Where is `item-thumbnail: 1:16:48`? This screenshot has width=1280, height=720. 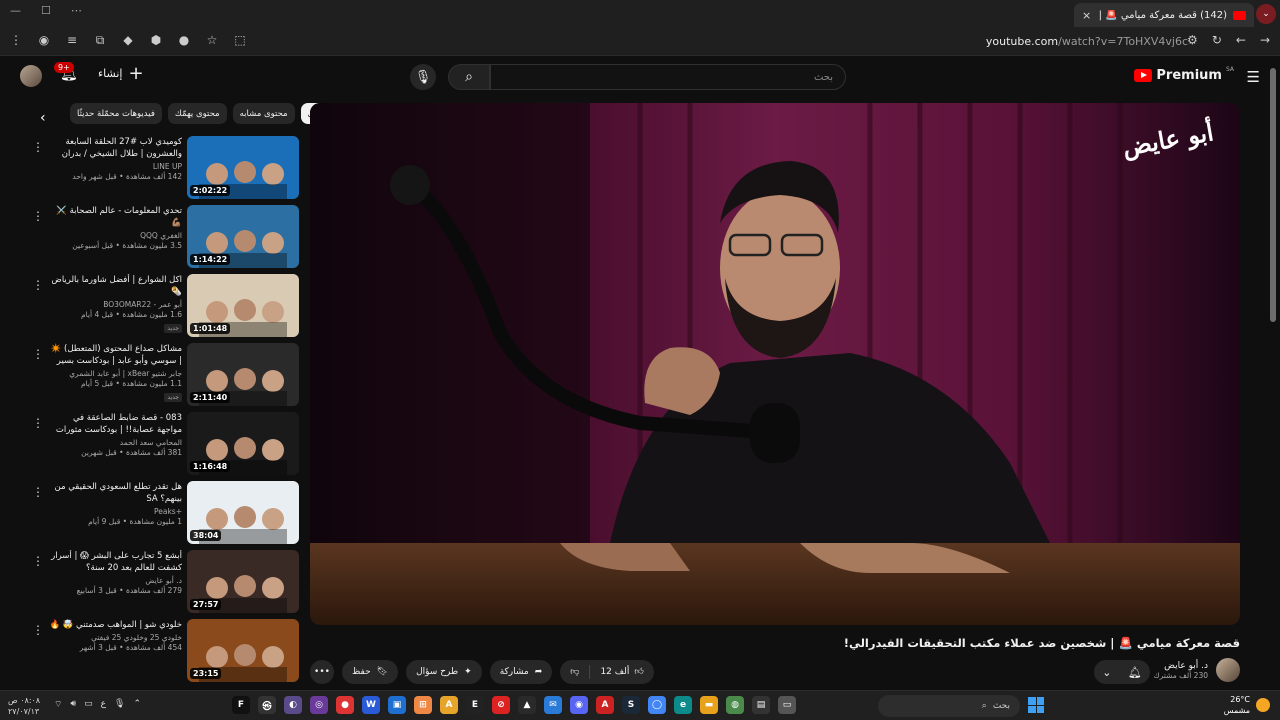
item-thumbnail: 1:16:48 is located at coordinates (243, 443).